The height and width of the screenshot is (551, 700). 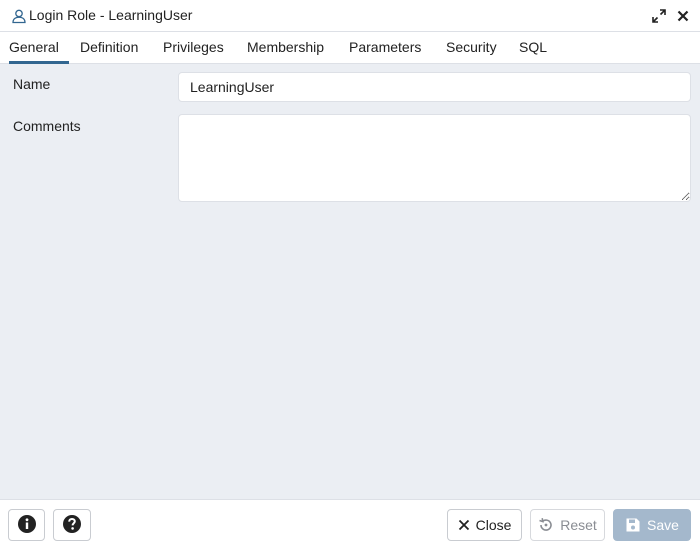 What do you see at coordinates (434, 158) in the screenshot?
I see `comments-textarea` at bounding box center [434, 158].